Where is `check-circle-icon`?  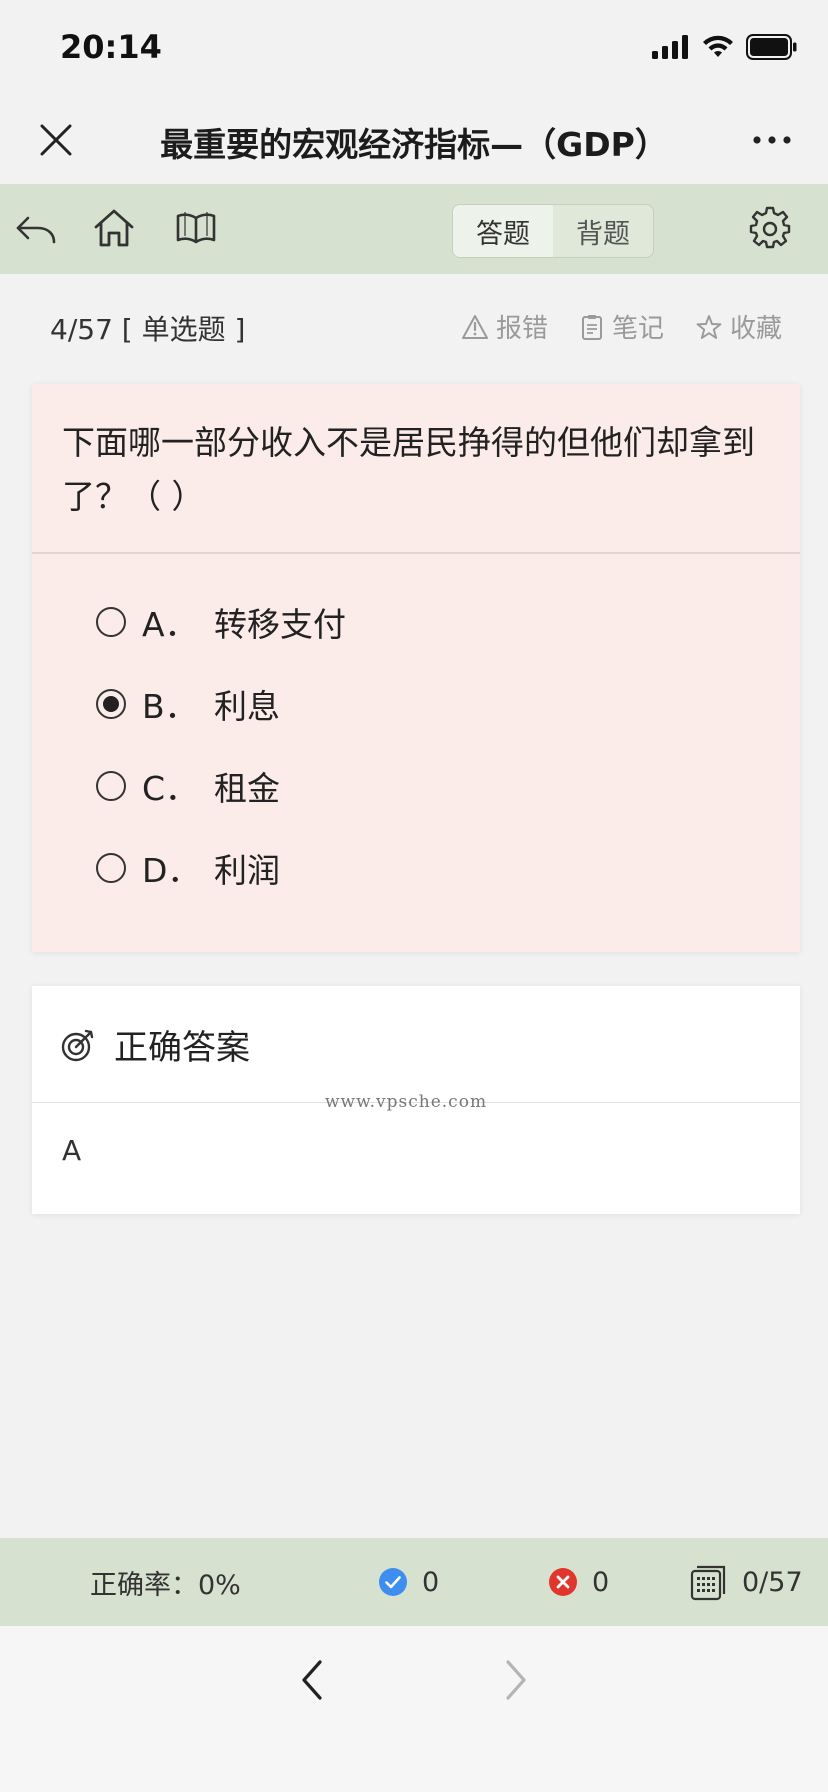 check-circle-icon is located at coordinates (393, 1582).